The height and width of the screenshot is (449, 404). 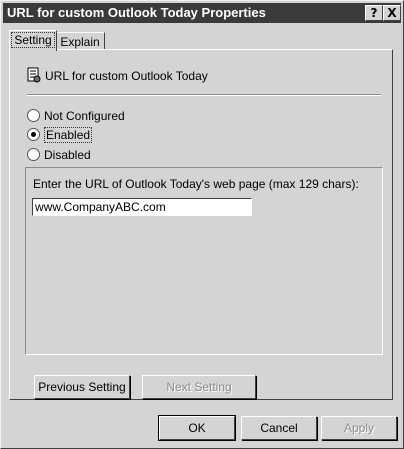 What do you see at coordinates (374, 13) in the screenshot?
I see `help-button: ?` at bounding box center [374, 13].